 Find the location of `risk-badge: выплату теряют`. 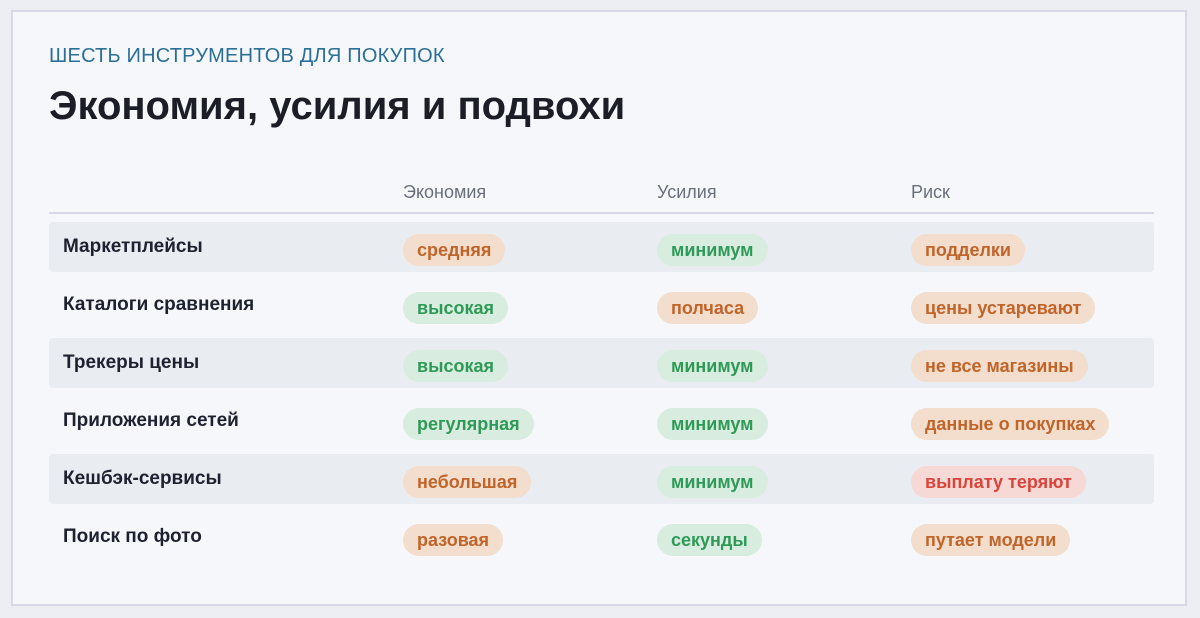

risk-badge: выплату теряют is located at coordinates (998, 482).